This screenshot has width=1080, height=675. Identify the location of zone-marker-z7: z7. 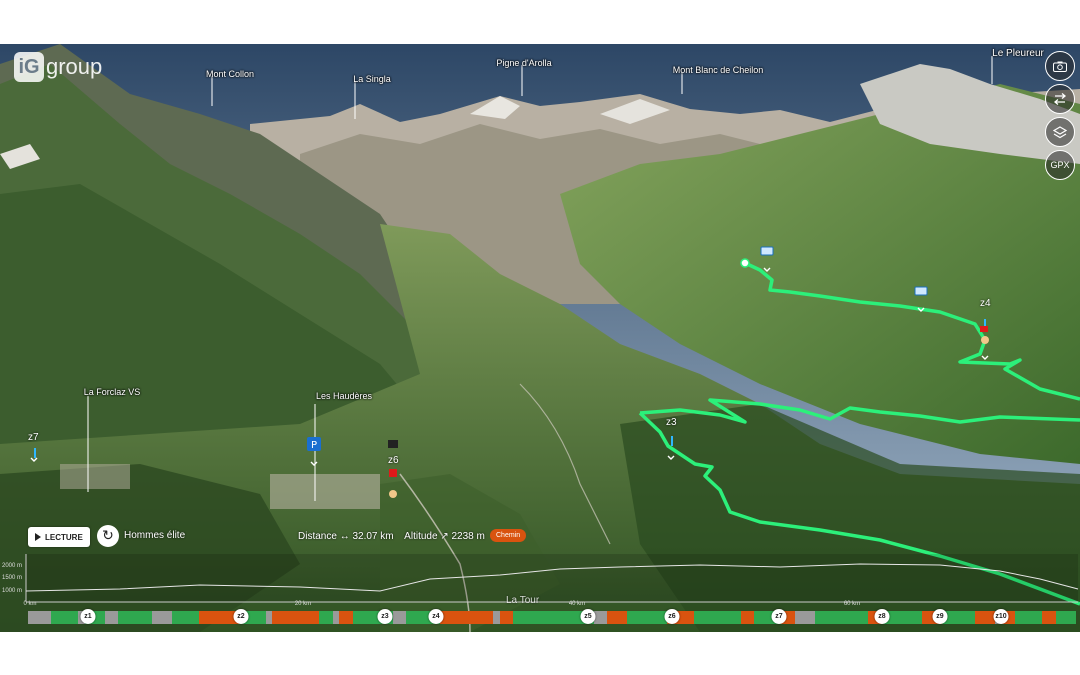
(779, 616).